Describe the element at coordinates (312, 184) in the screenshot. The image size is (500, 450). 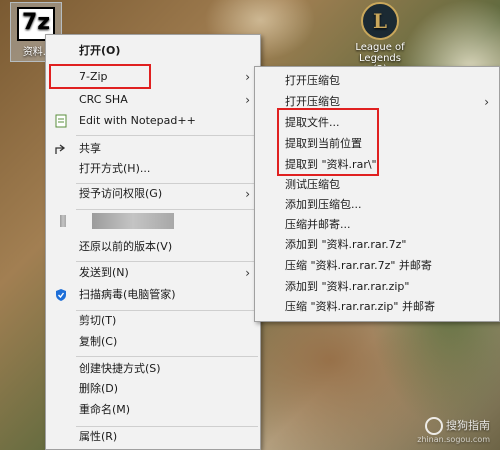
I see `menu-item-label: 测试压缩包` at that location.